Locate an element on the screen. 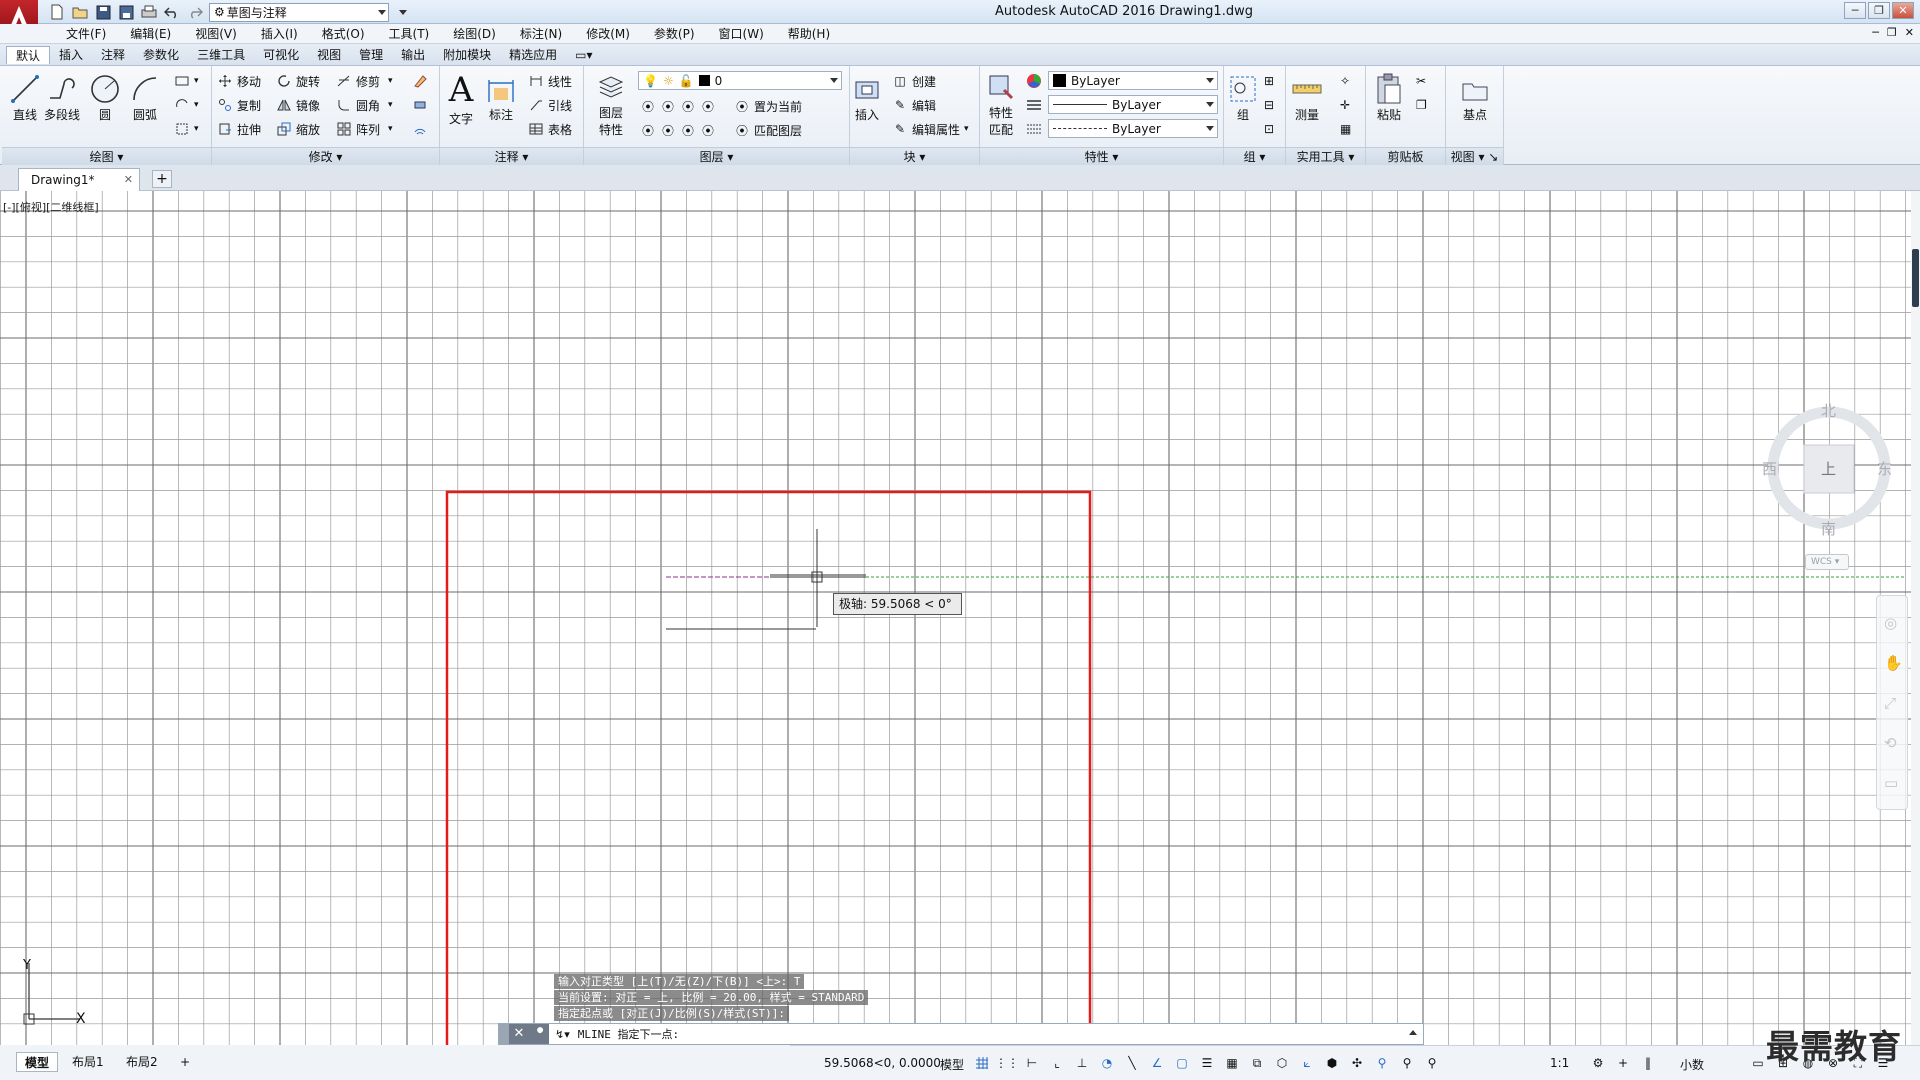 The width and height of the screenshot is (1920, 1080). gradient-button: ▾ is located at coordinates (186, 129).